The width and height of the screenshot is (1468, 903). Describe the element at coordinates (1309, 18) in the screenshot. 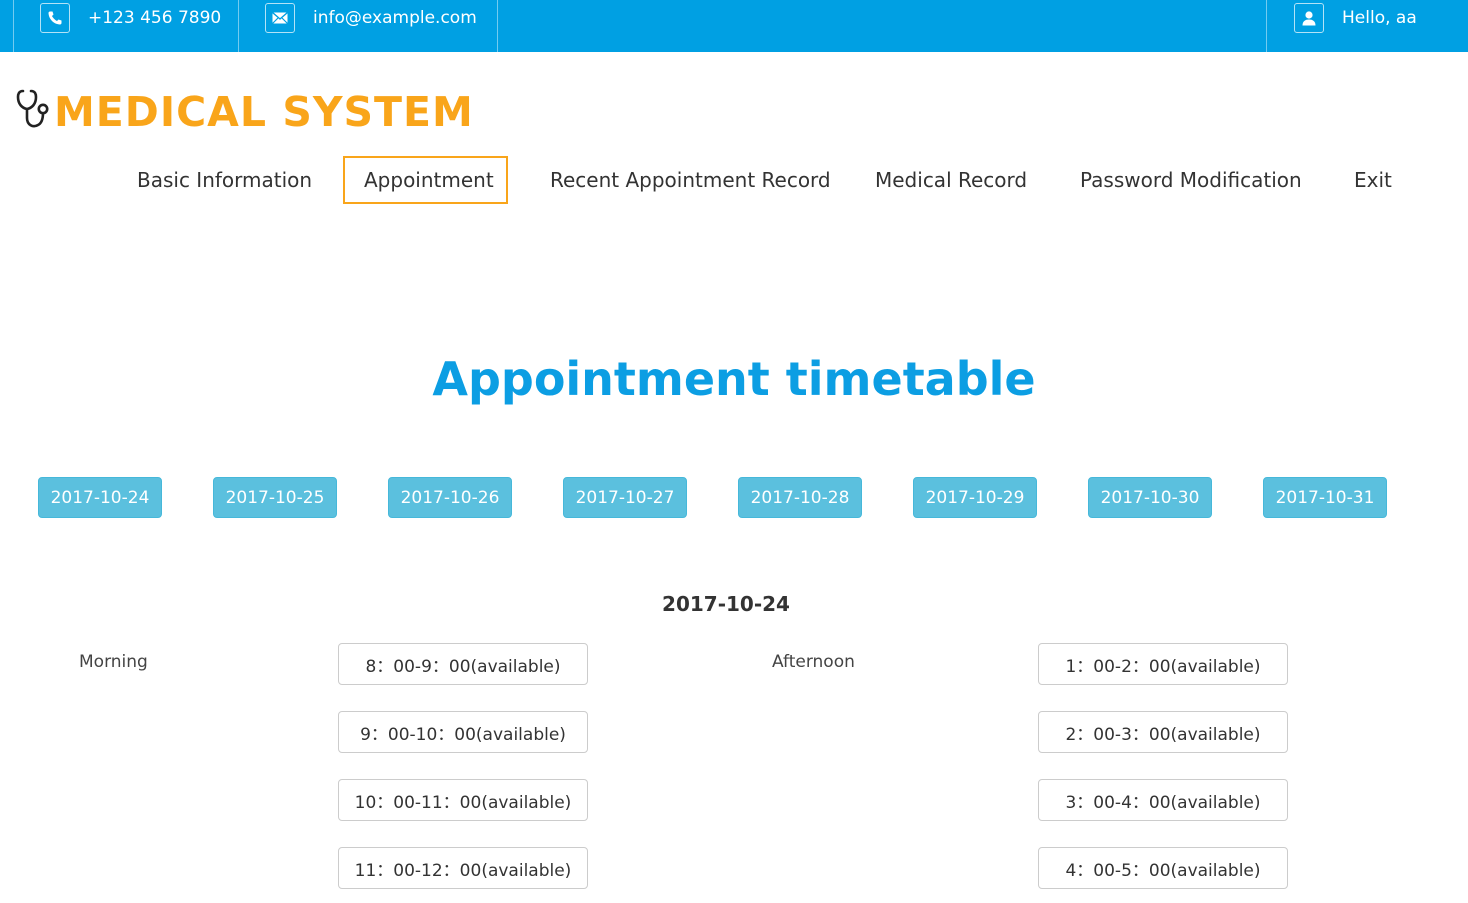

I see `user-icon` at that location.